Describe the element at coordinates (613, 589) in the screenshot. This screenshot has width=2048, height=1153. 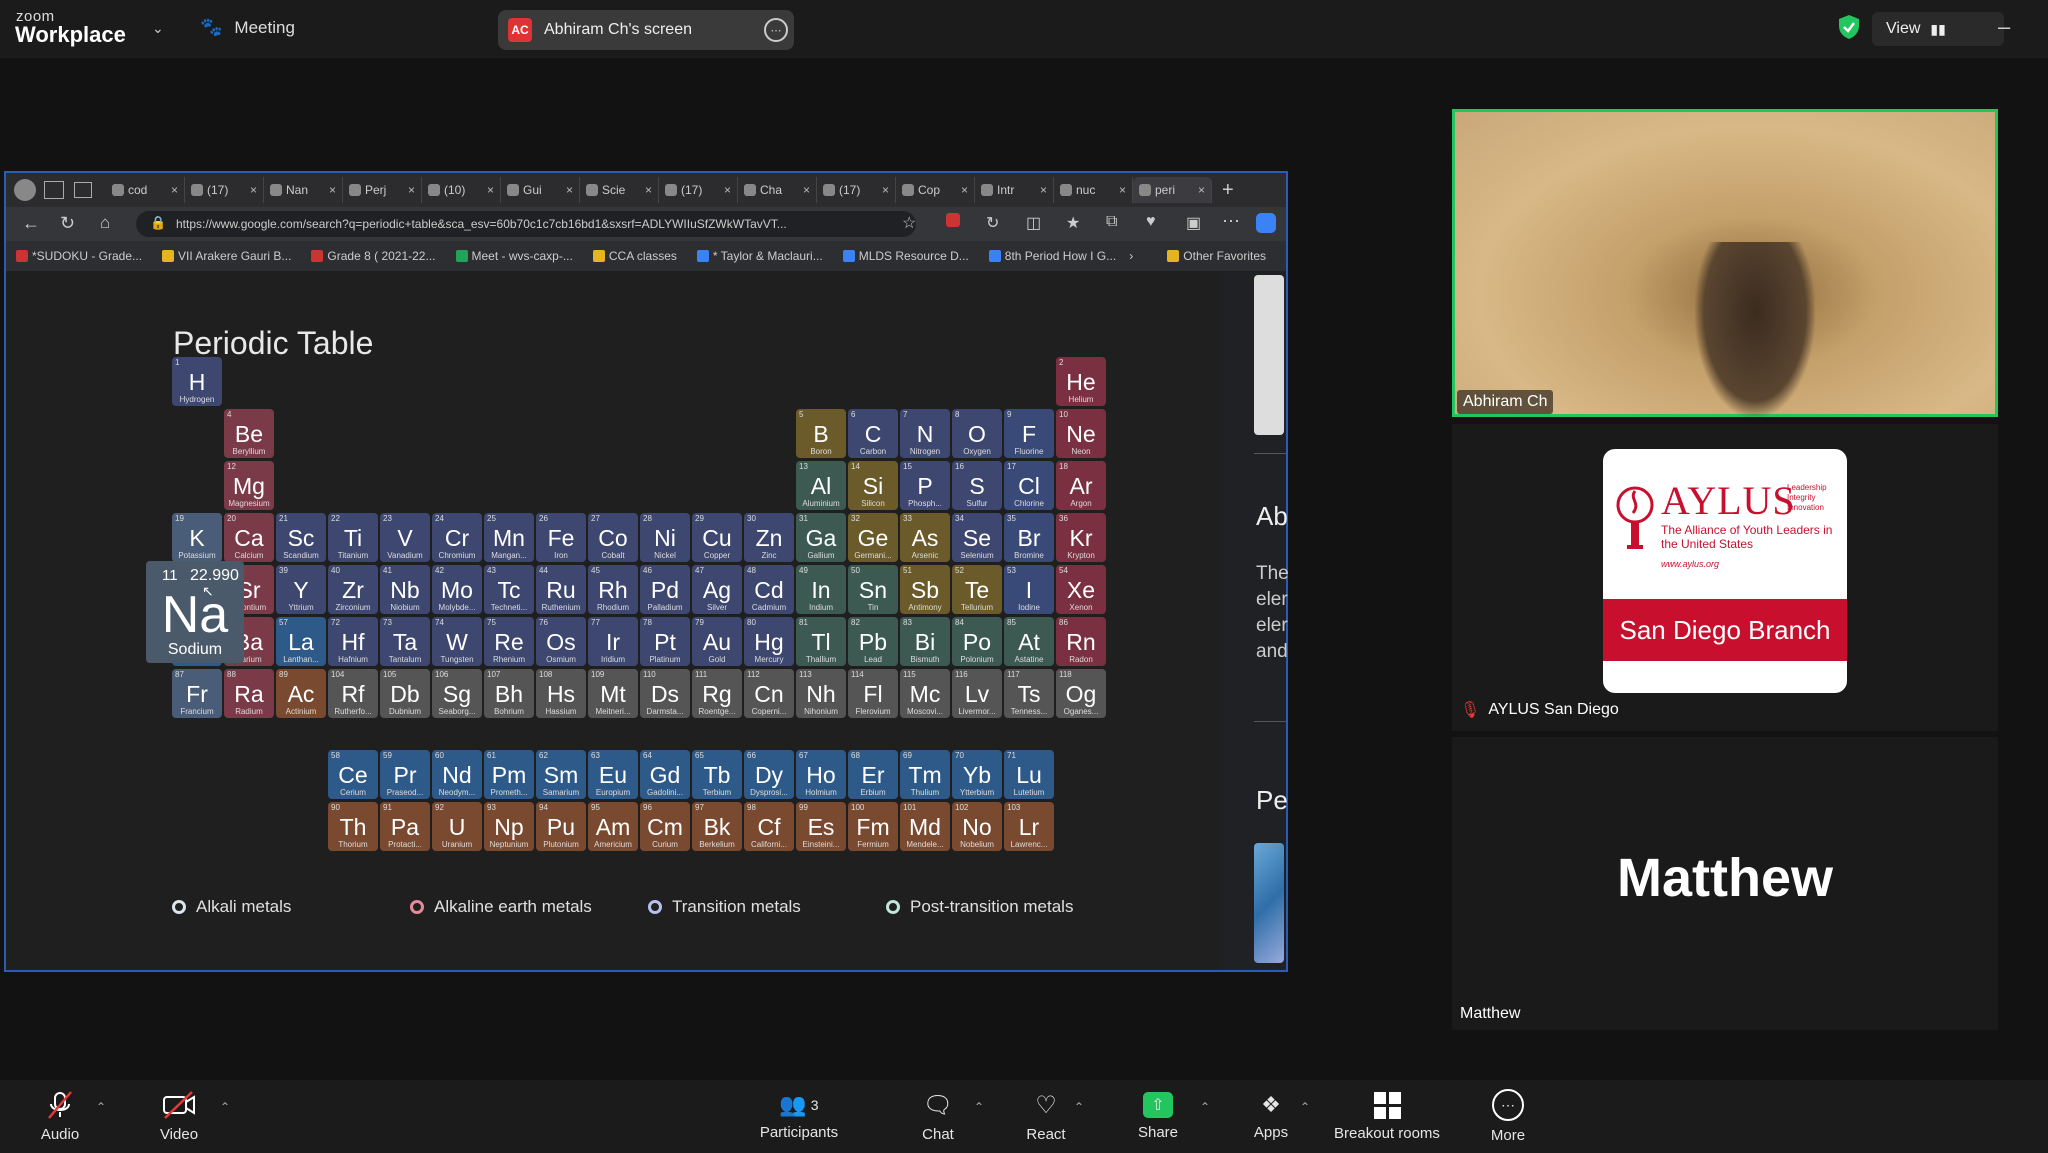
I see `element-cell-rh: 45 Rh Rhodium` at that location.